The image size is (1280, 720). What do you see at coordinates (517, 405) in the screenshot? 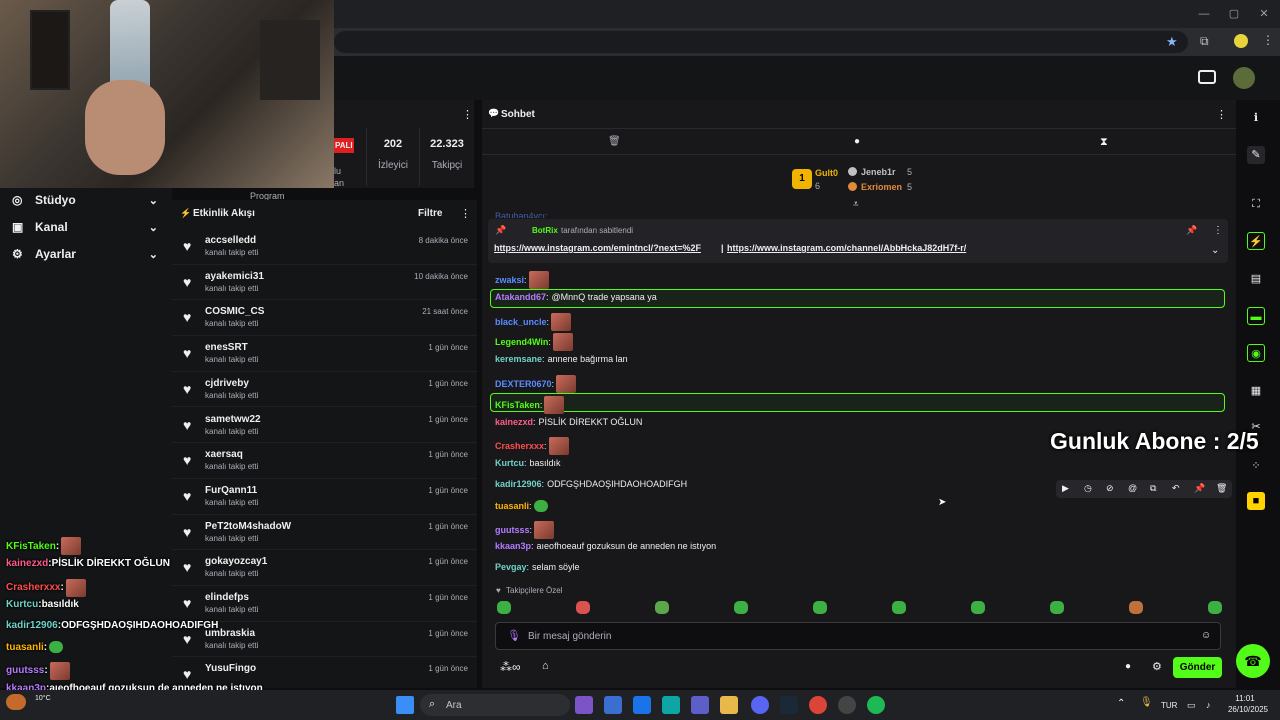
I see `chat-username: KFisTaken` at bounding box center [517, 405].